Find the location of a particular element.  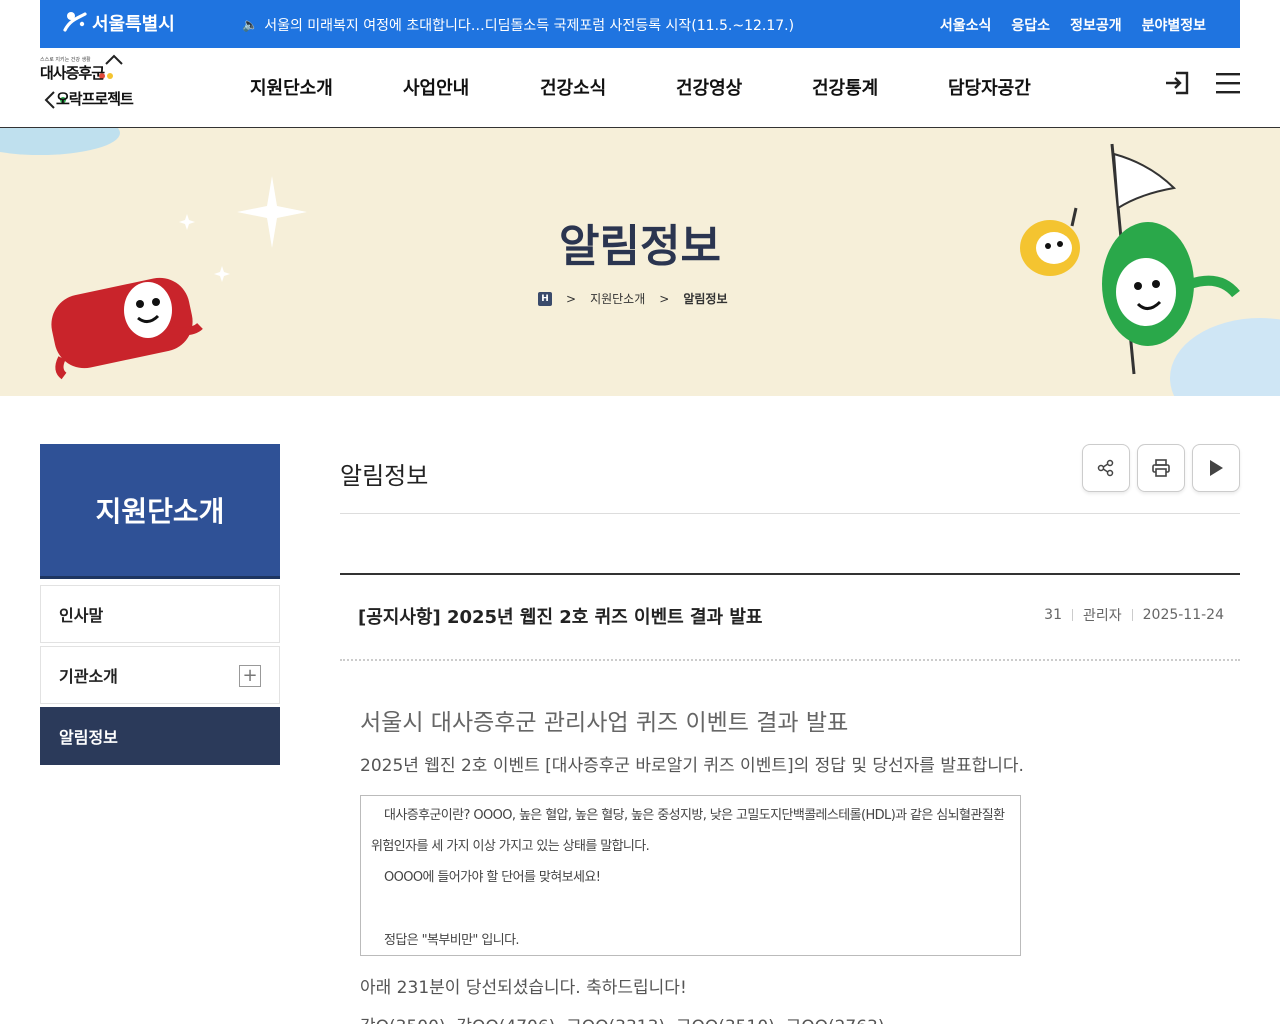

share-icon is located at coordinates (1105, 468).